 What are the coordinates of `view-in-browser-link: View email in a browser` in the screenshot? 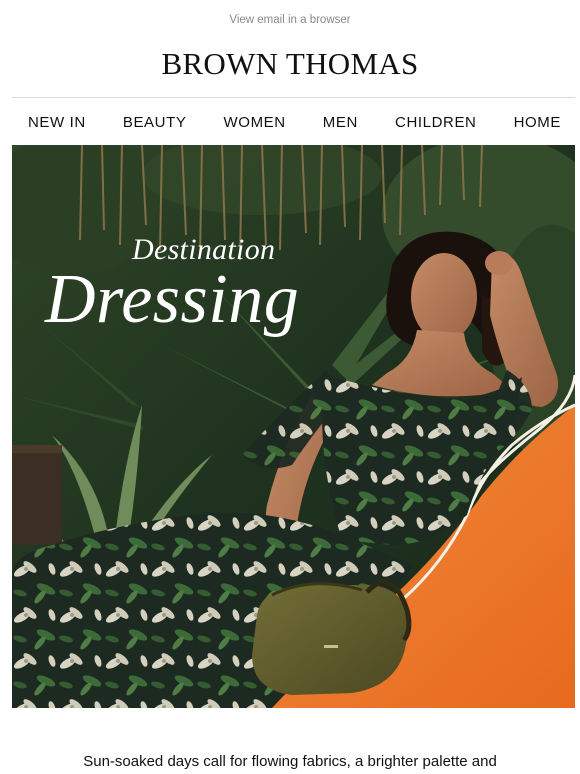 It's located at (290, 20).